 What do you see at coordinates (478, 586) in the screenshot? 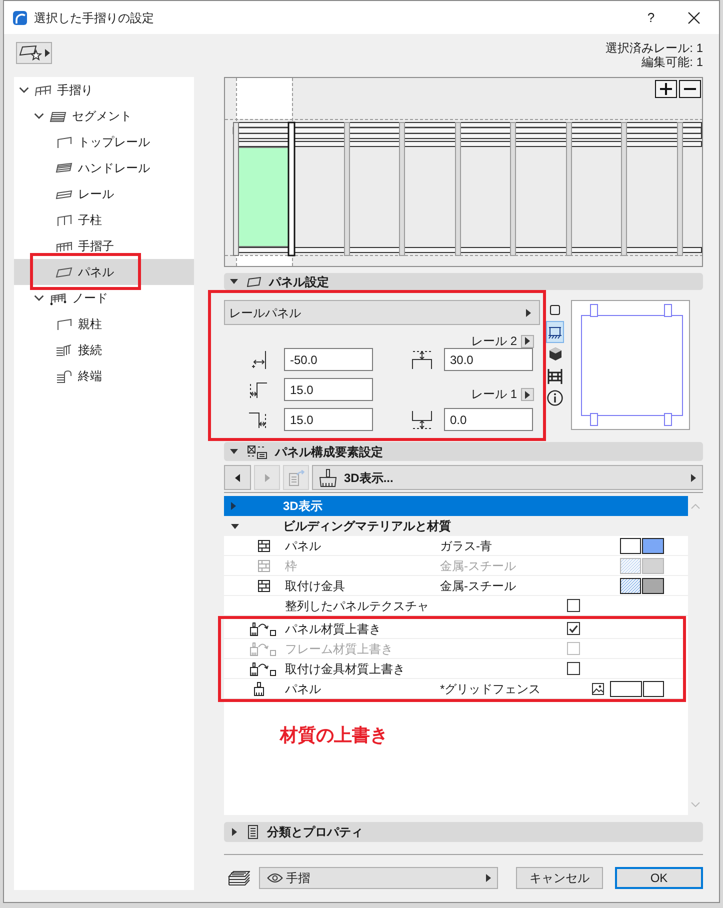
I see `property-value: 金属-スチール` at bounding box center [478, 586].